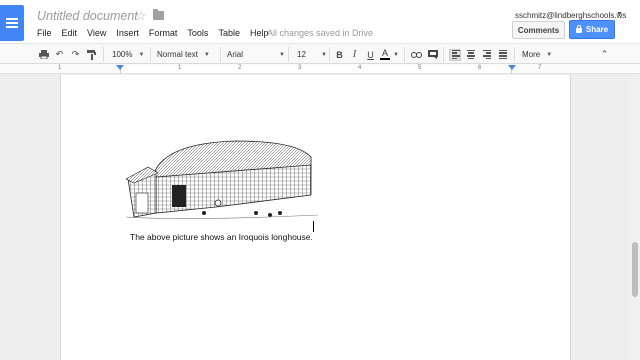 This screenshot has height=360, width=640. I want to click on align-center-button, so click(471, 54).